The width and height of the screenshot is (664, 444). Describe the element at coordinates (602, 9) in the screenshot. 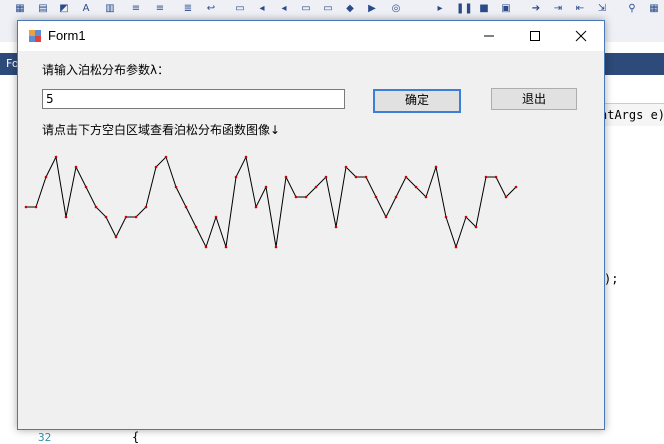

I see `toolbar-icon: ⇲` at that location.